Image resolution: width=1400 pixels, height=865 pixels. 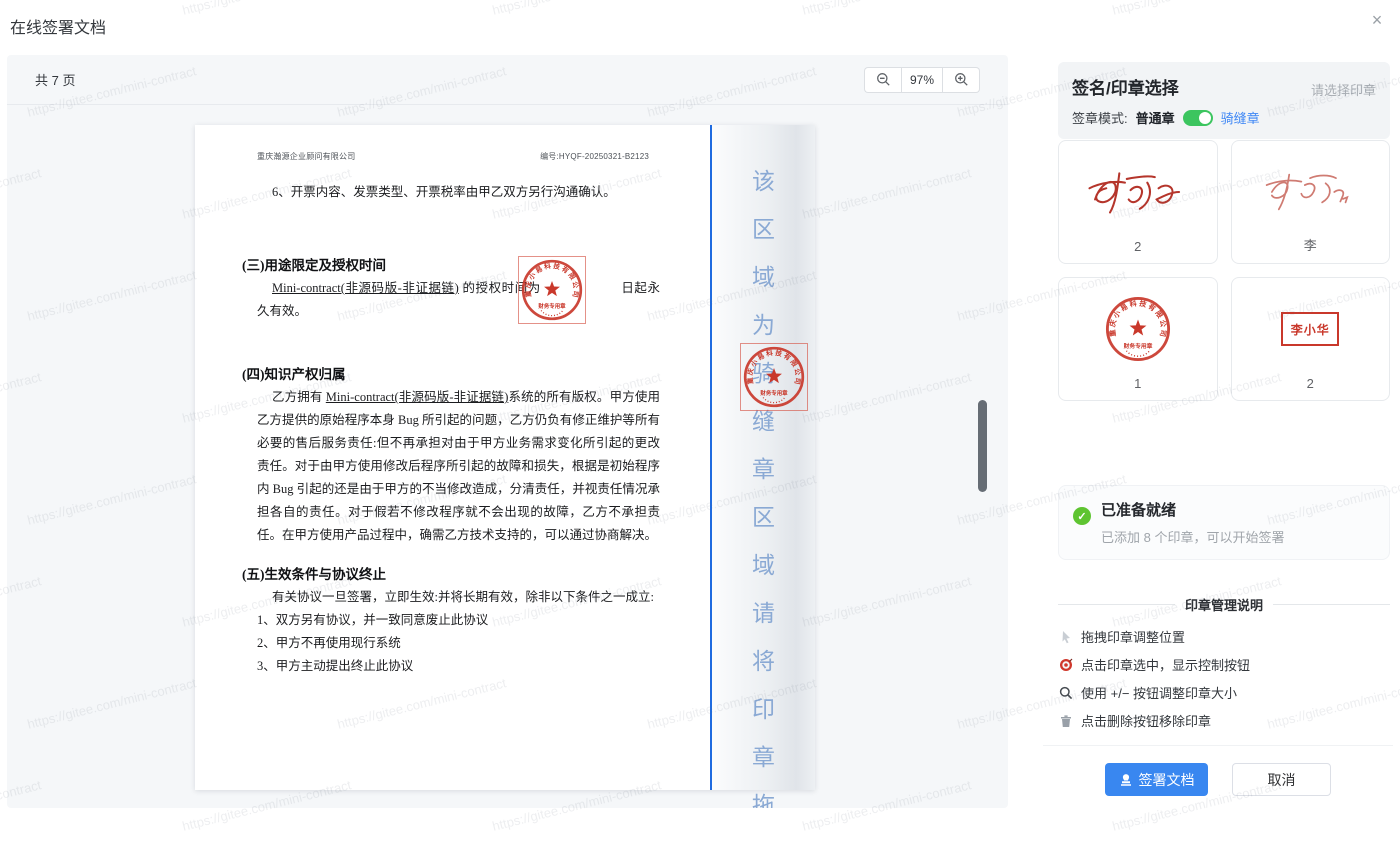 I want to click on seam-hint-char: 该, so click(x=763, y=181).